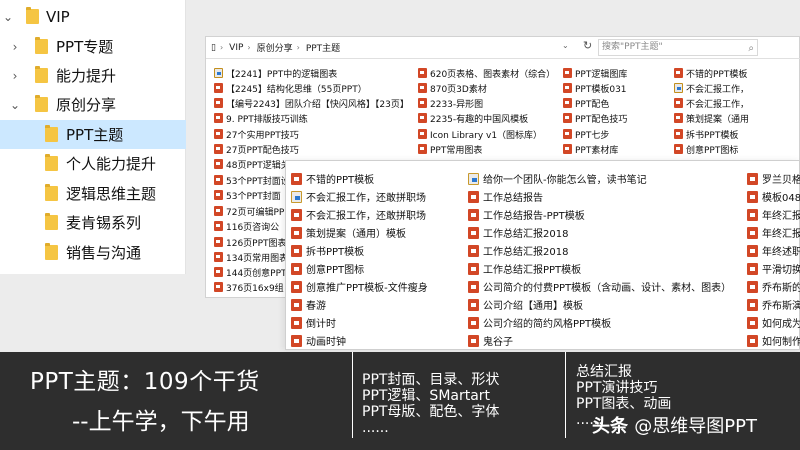 This screenshot has width=800, height=450. Describe the element at coordinates (773, 304) in the screenshot. I see `file-item: 乔布斯演` at that location.